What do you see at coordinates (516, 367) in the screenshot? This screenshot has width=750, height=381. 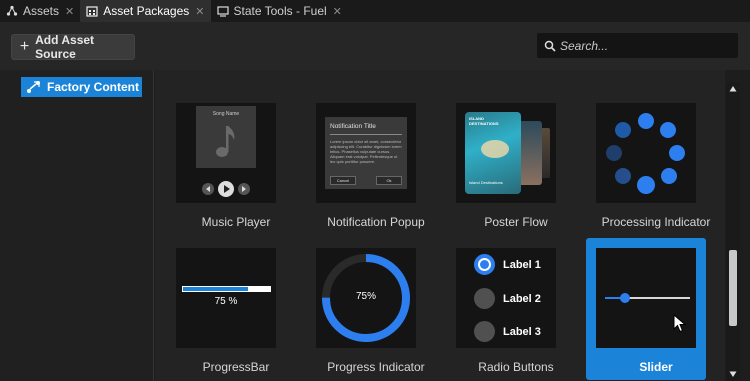 I see `card-label: Radio Buttons` at bounding box center [516, 367].